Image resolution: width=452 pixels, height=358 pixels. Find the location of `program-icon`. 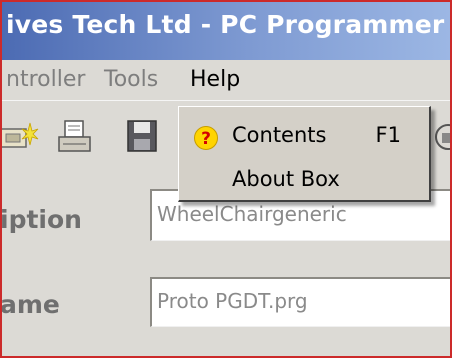

program-icon is located at coordinates (21, 139).